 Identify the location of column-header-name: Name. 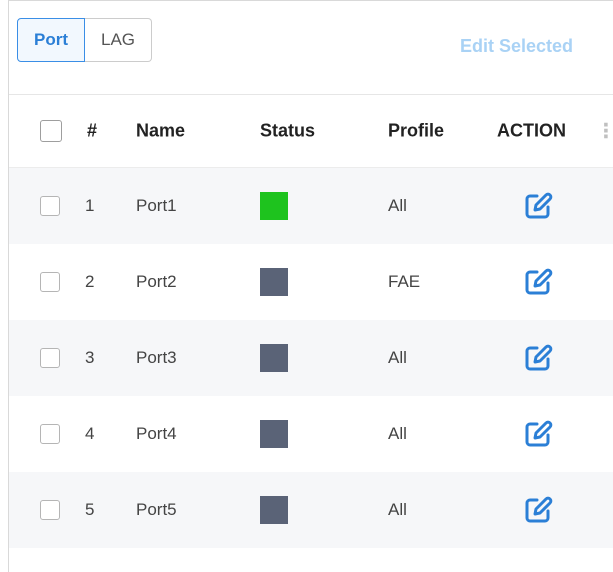
(161, 130).